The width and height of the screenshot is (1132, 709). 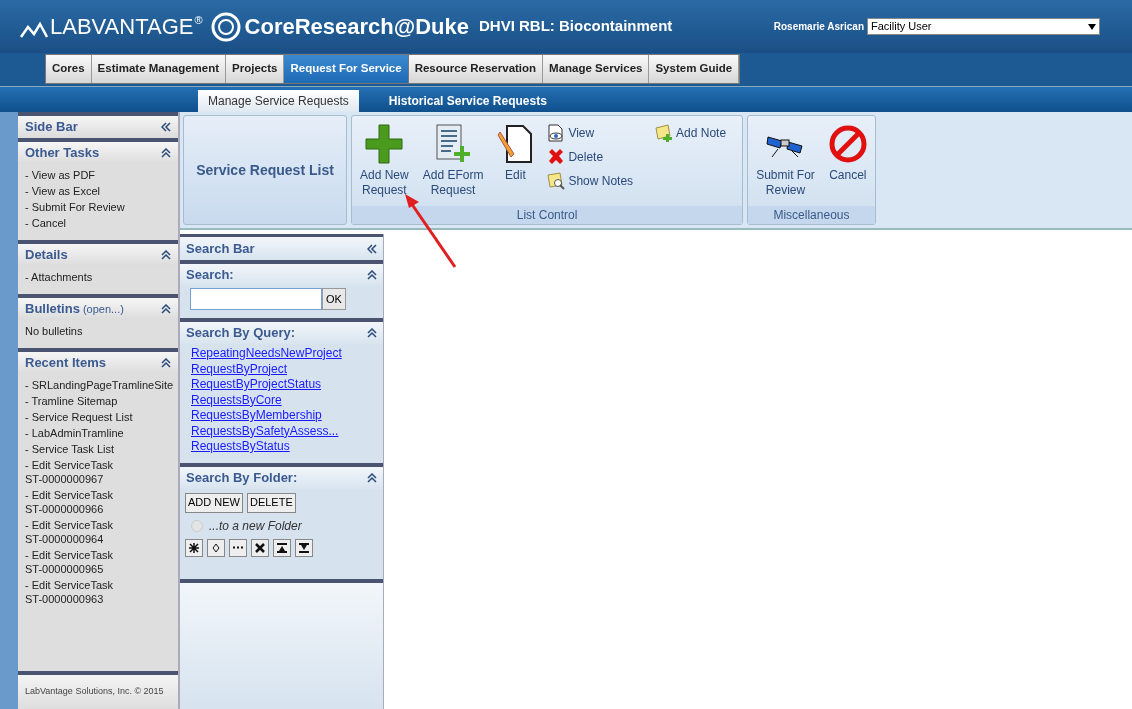 I want to click on page-title: Service Request List, so click(x=265, y=170).